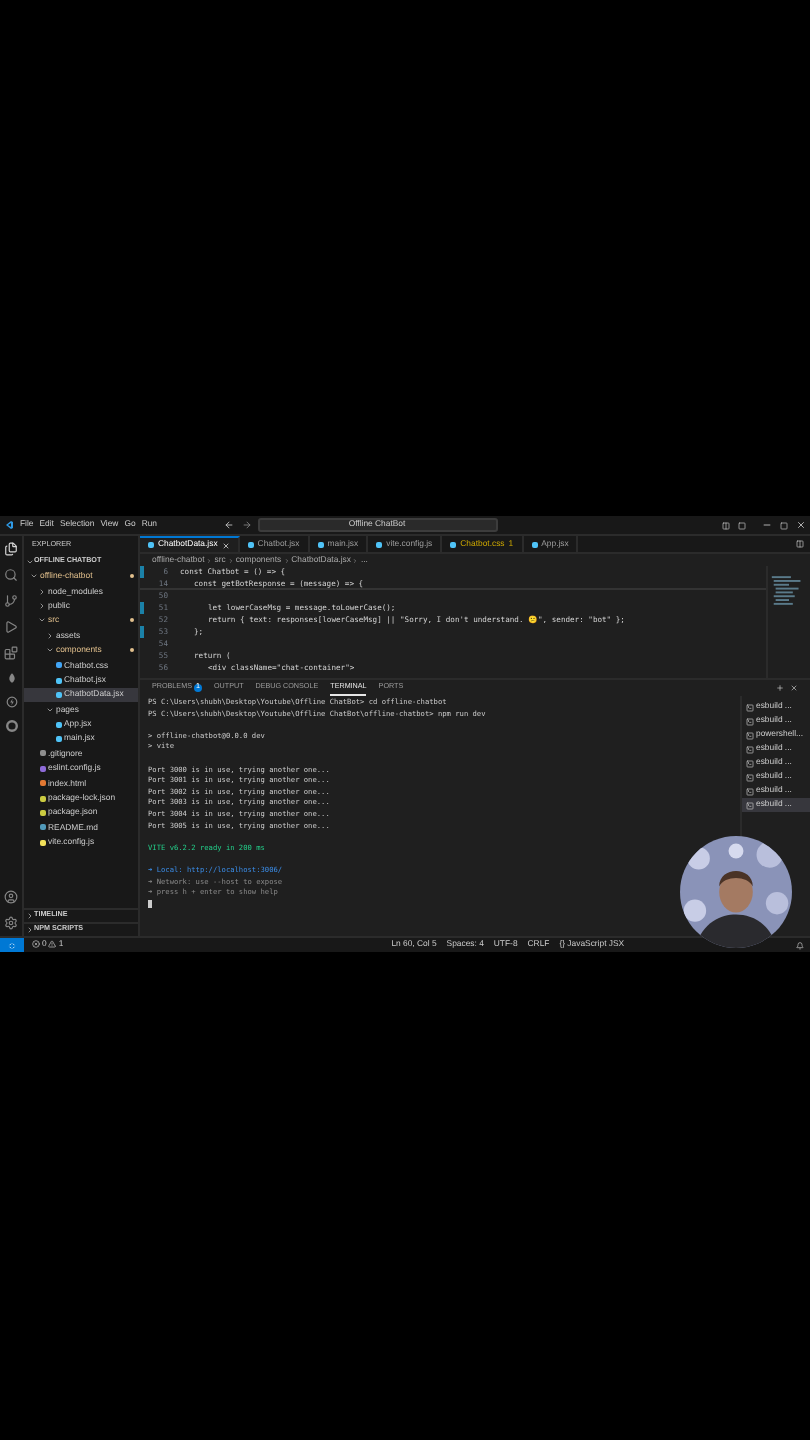 The height and width of the screenshot is (1440, 810). What do you see at coordinates (150, 904) in the screenshot?
I see `terminal-cursor` at bounding box center [150, 904].